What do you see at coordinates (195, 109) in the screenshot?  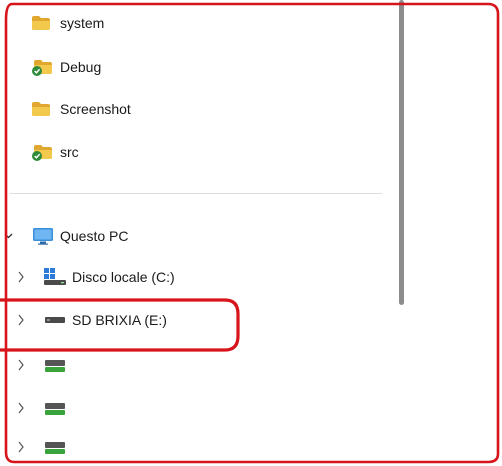 I see `nav-item-screenshot: Screenshot` at bounding box center [195, 109].